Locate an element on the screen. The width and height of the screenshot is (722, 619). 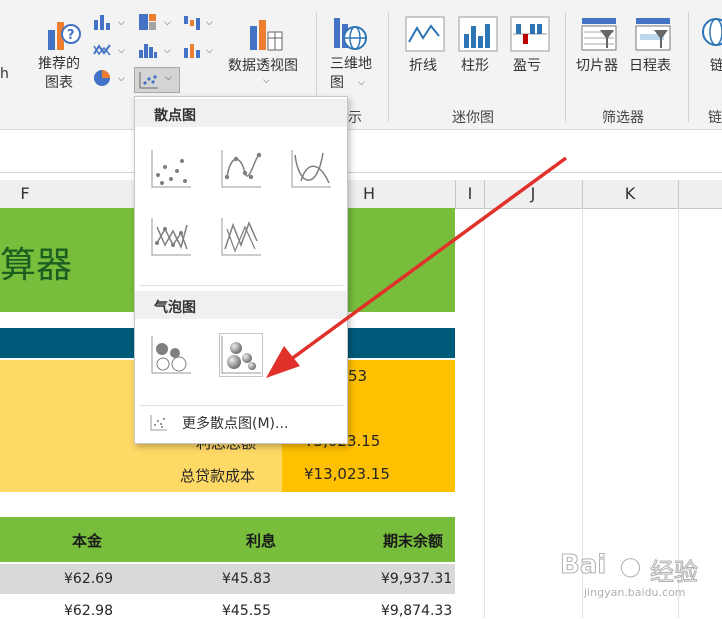
watermark-brand: Bai is located at coordinates (583, 565).